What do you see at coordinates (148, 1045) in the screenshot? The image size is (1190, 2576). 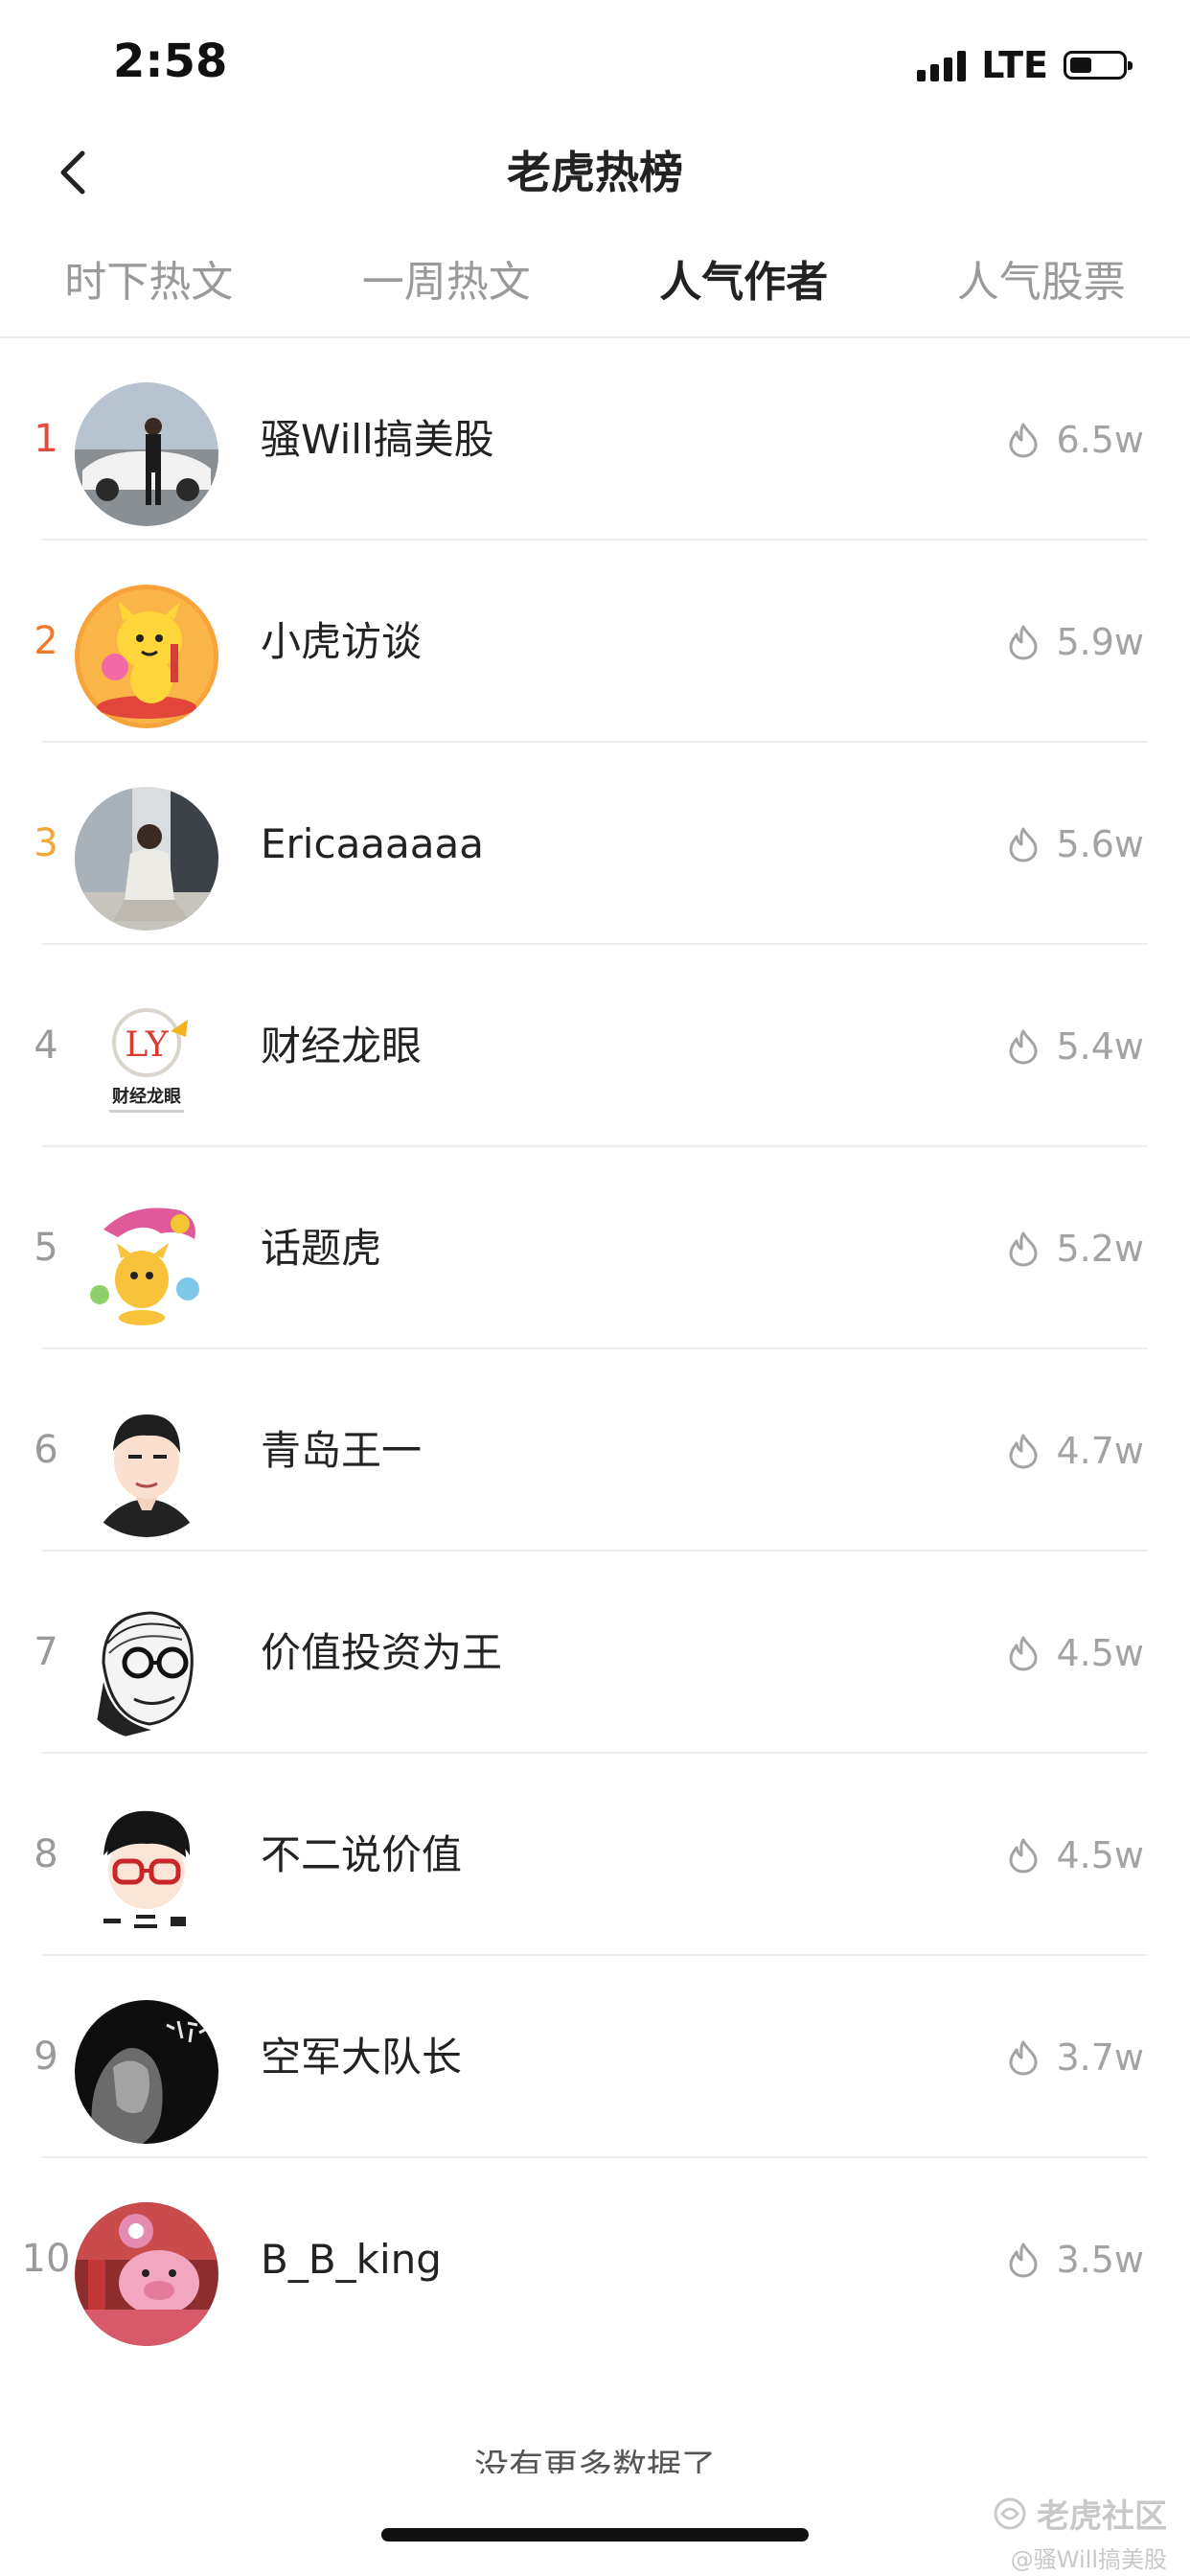 I see `logo-letters: LY` at bounding box center [148, 1045].